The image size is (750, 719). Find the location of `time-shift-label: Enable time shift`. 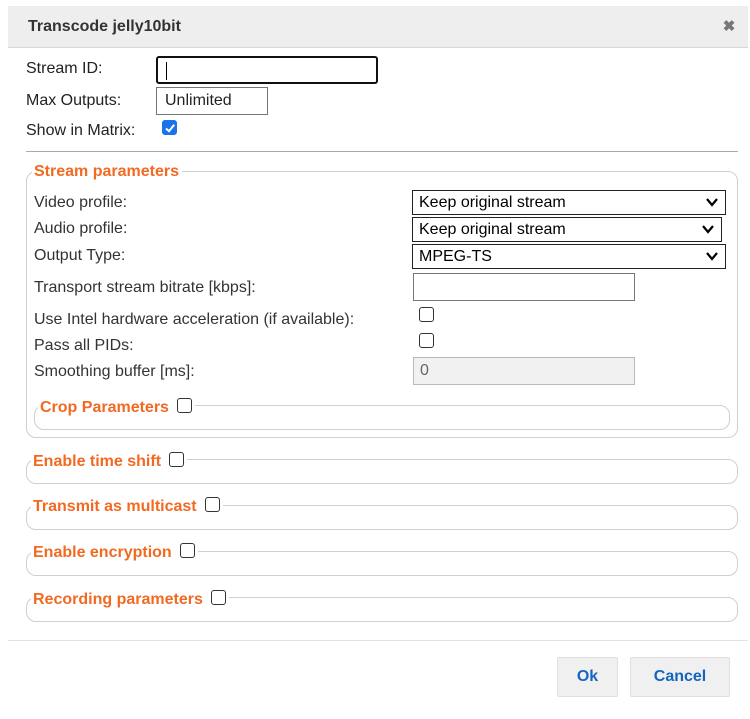

time-shift-label: Enable time shift is located at coordinates (97, 461).